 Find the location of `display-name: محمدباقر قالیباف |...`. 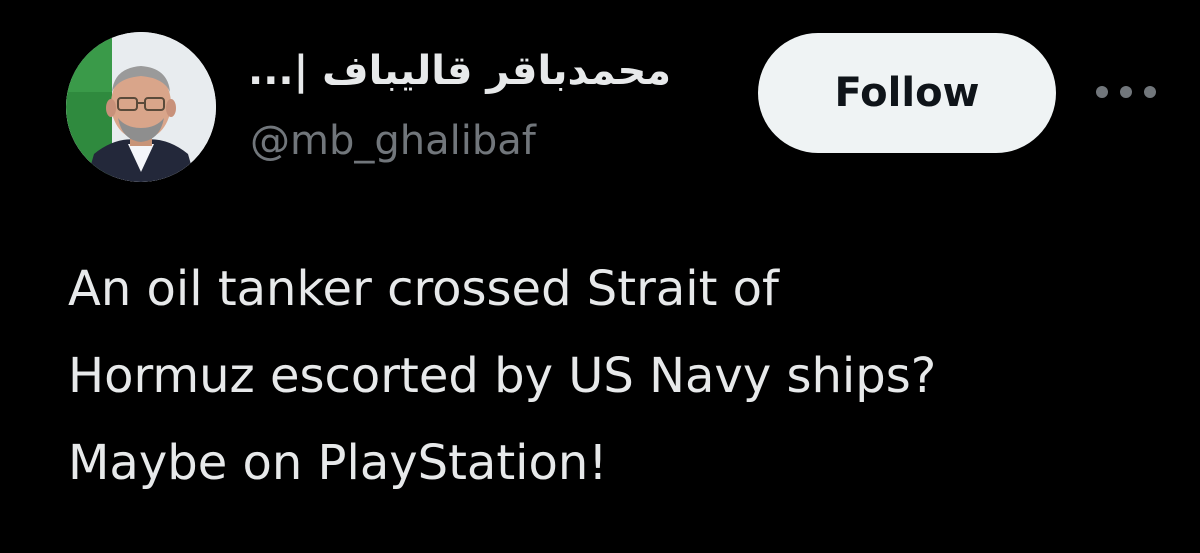

display-name: محمدباقر قالیباف |... is located at coordinates (459, 71).